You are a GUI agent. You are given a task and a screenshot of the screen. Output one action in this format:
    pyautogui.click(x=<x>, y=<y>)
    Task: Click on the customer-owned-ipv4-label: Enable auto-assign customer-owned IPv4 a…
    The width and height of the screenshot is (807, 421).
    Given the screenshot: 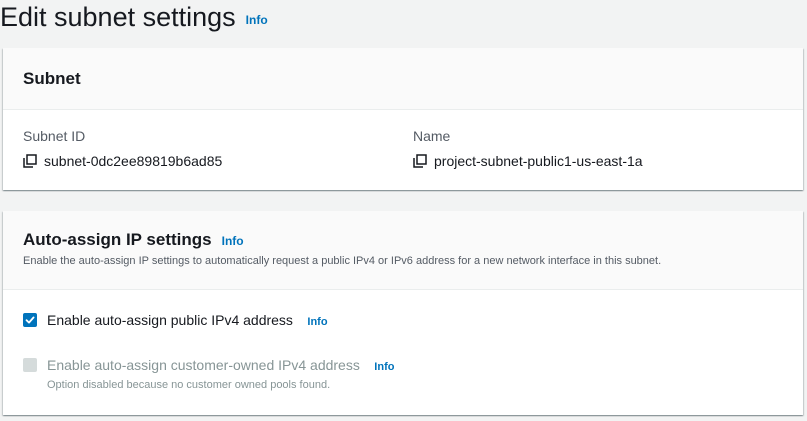 What is the action you would take?
    pyautogui.click(x=203, y=365)
    